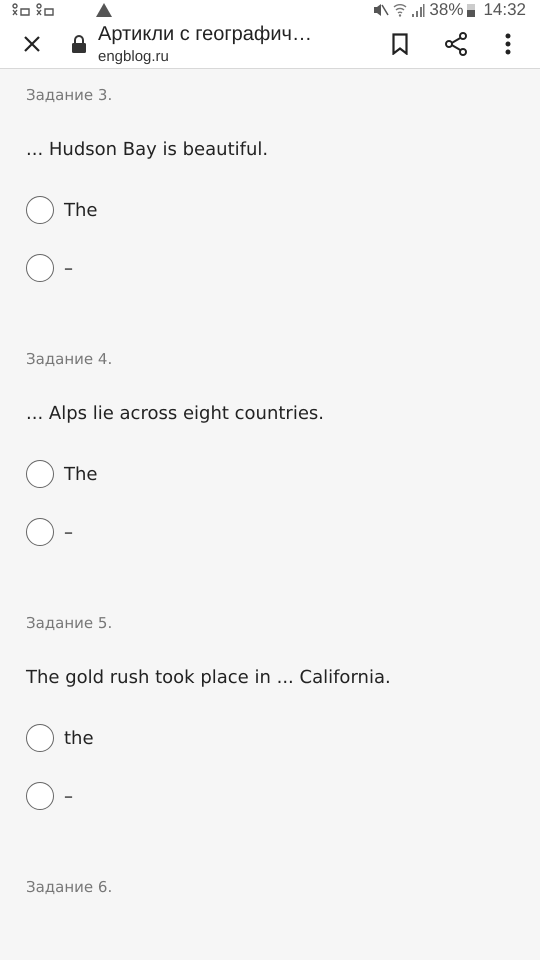 The width and height of the screenshot is (540, 960). What do you see at coordinates (446, 10) in the screenshot?
I see `battery-percent: 38%` at bounding box center [446, 10].